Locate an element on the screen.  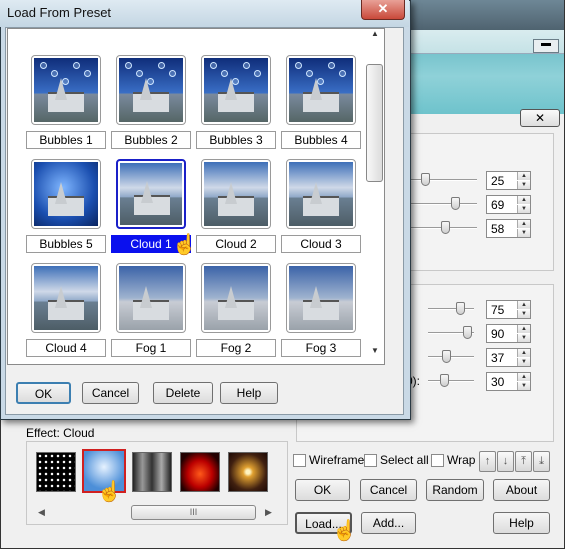
value-spinbox: 69 ▲ ▼ is located at coordinates (508, 204).